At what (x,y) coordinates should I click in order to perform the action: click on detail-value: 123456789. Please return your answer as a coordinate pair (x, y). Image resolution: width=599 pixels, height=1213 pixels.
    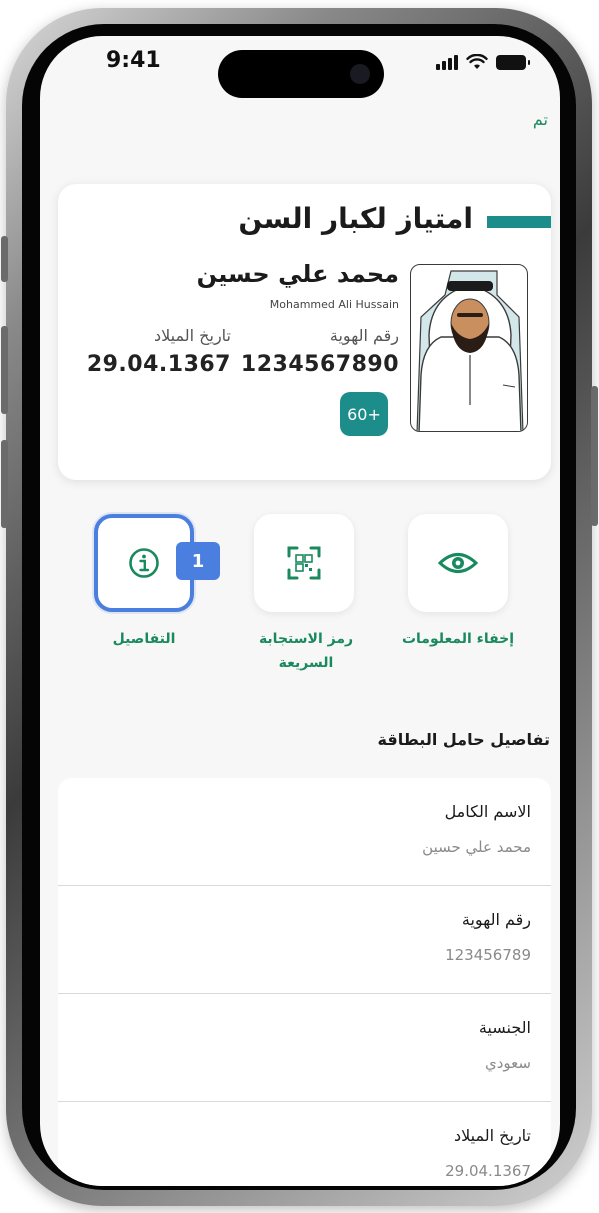
    Looking at the image, I should click on (488, 955).